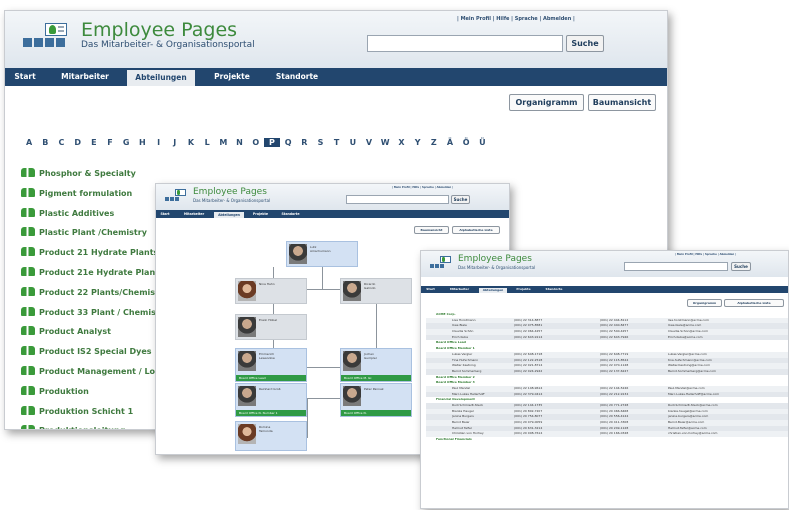 The height and width of the screenshot is (510, 789). Describe the element at coordinates (288, 142) in the screenshot. I see `alphabet-letter-Q: Q` at that location.